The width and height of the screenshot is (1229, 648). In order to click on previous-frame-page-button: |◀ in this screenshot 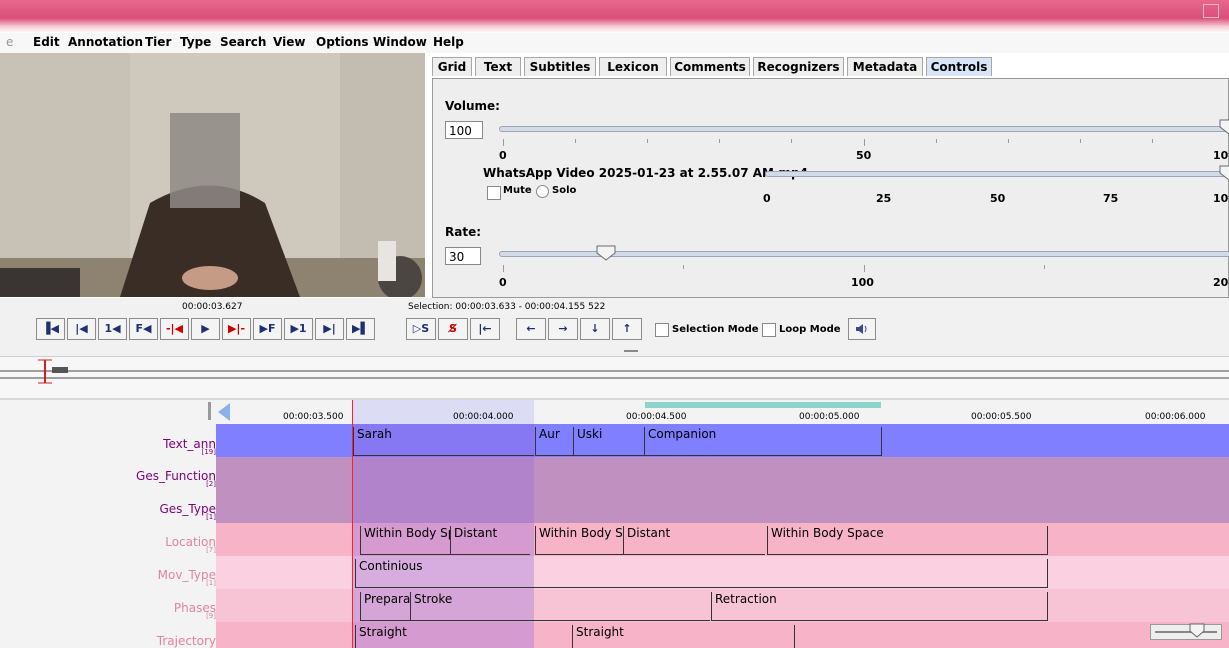, I will do `click(81, 329)`.